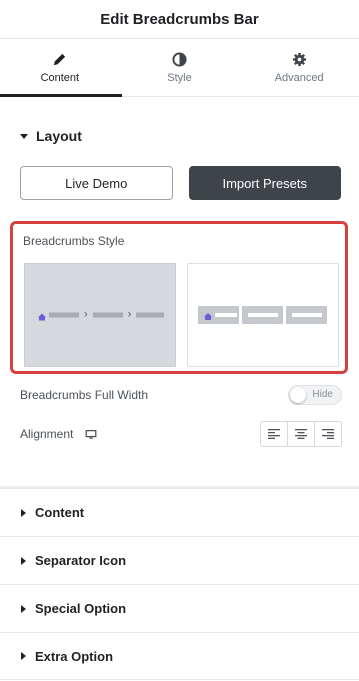 The image size is (359, 681). I want to click on align-center-button, so click(301, 434).